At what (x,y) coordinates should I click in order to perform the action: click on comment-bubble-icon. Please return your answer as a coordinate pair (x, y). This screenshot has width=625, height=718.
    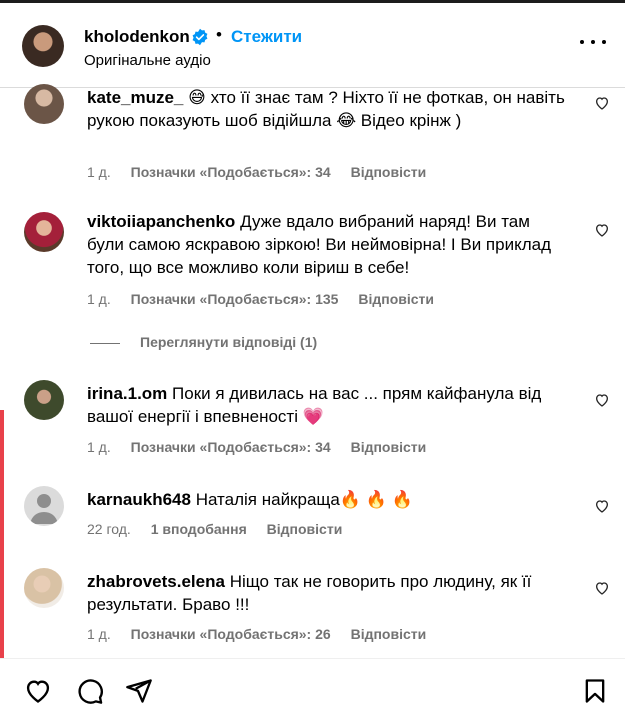
    Looking at the image, I should click on (90, 691).